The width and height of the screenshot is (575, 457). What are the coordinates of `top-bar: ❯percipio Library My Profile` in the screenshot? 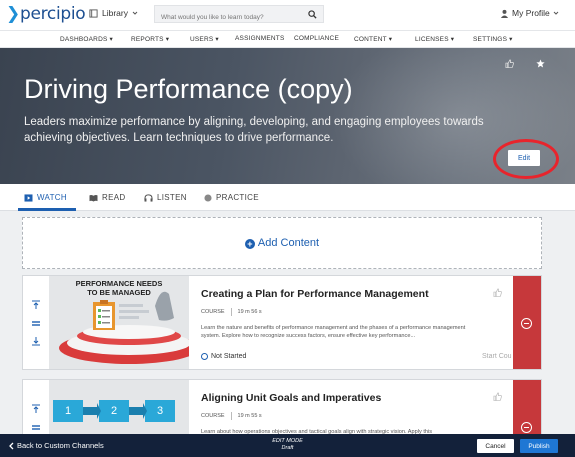 It's located at (287, 15).